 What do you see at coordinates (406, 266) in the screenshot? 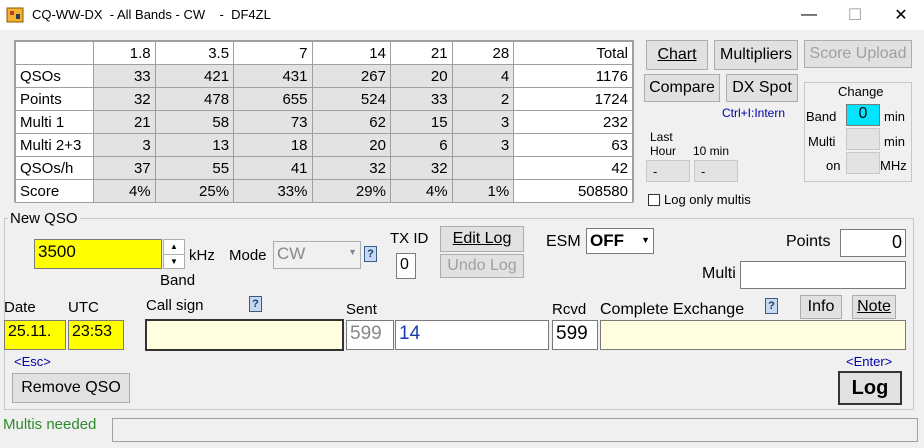
I see `tx-id-input: 0` at bounding box center [406, 266].